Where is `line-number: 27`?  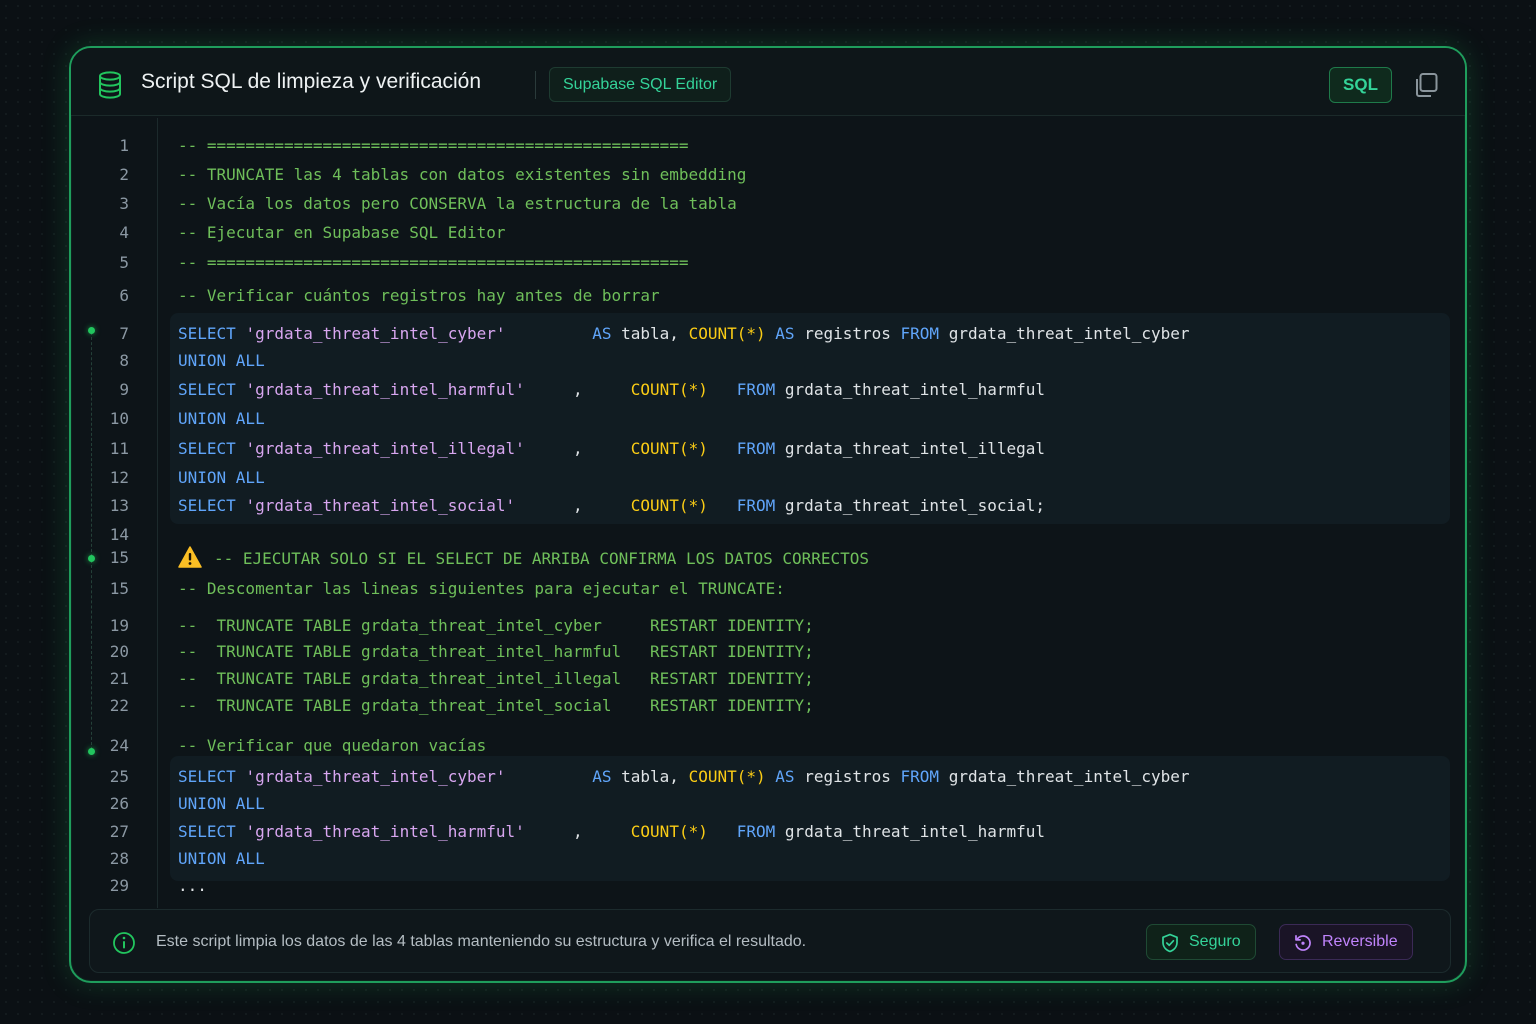
line-number: 27 is located at coordinates (119, 831).